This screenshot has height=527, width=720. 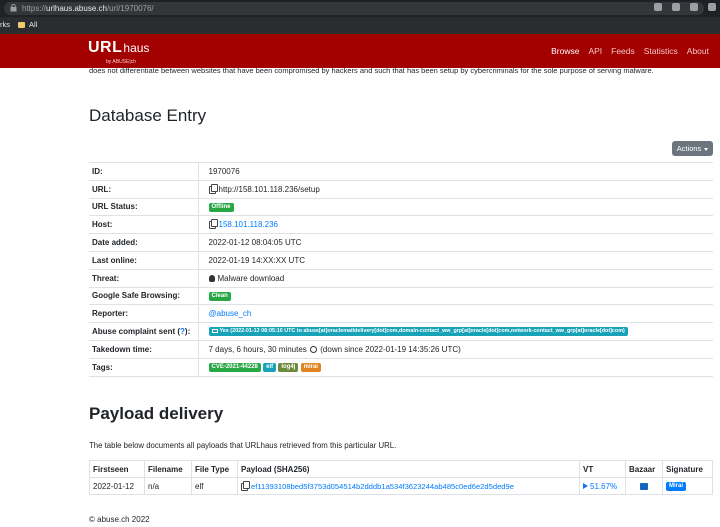 What do you see at coordinates (269, 189) in the screenshot?
I see `value-url: http://158.101.118.236/setup` at bounding box center [269, 189].